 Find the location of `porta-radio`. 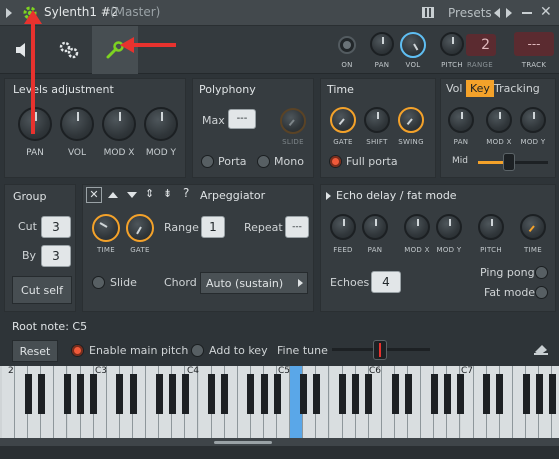

porta-radio is located at coordinates (207, 161).